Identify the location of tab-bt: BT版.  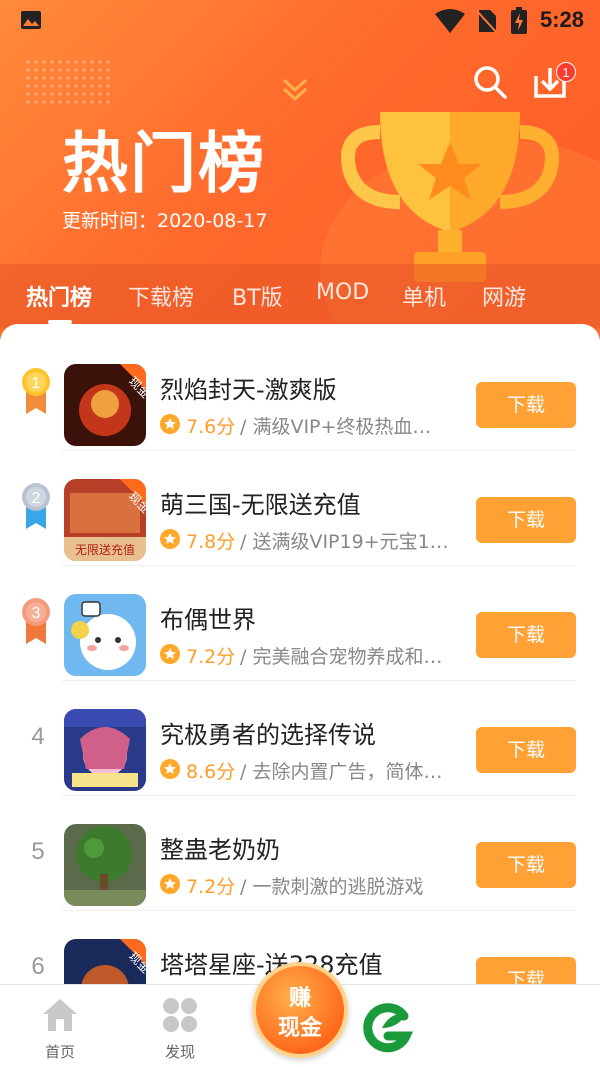
(257, 296).